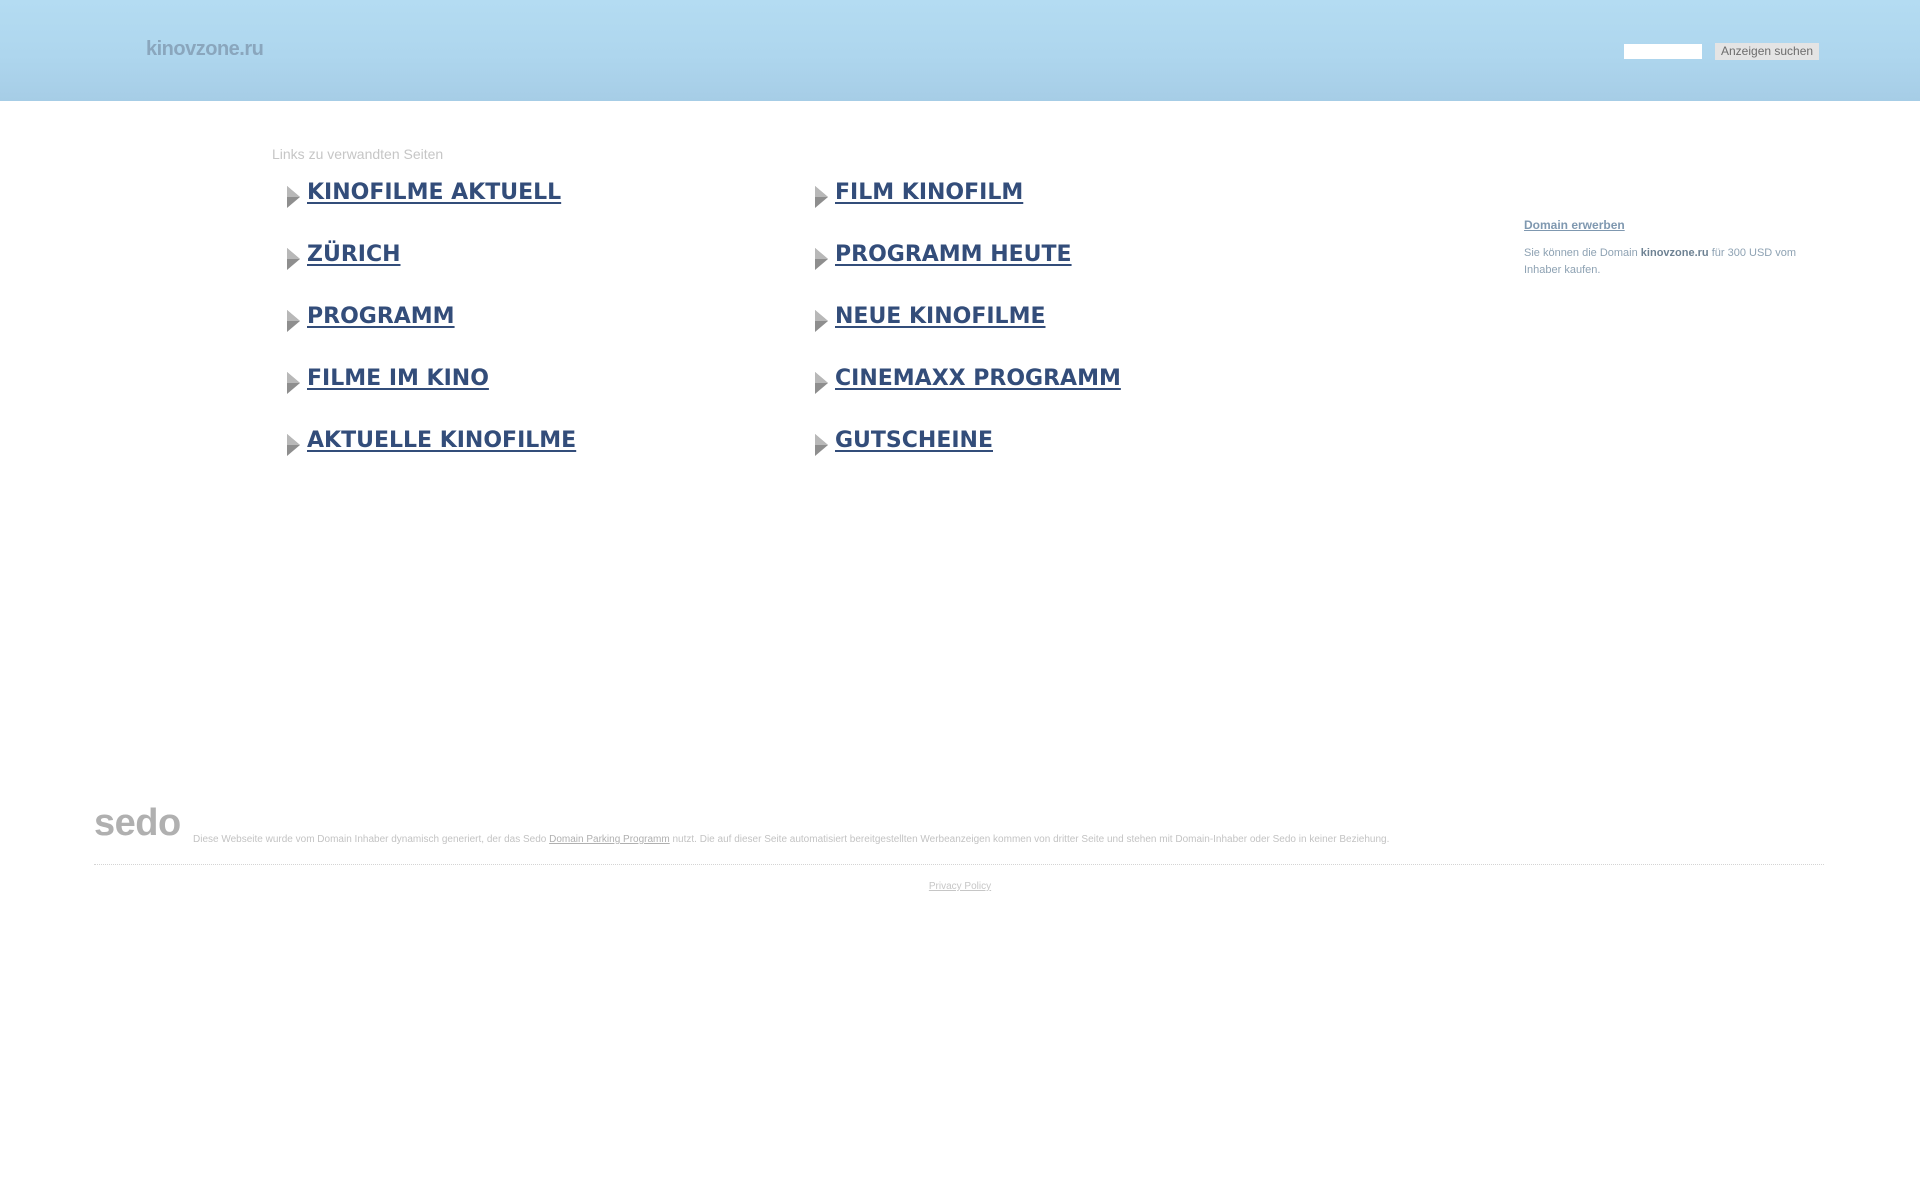 This screenshot has width=1920, height=1200. What do you see at coordinates (354, 254) in the screenshot?
I see `related-link-text: ZÜRICH` at bounding box center [354, 254].